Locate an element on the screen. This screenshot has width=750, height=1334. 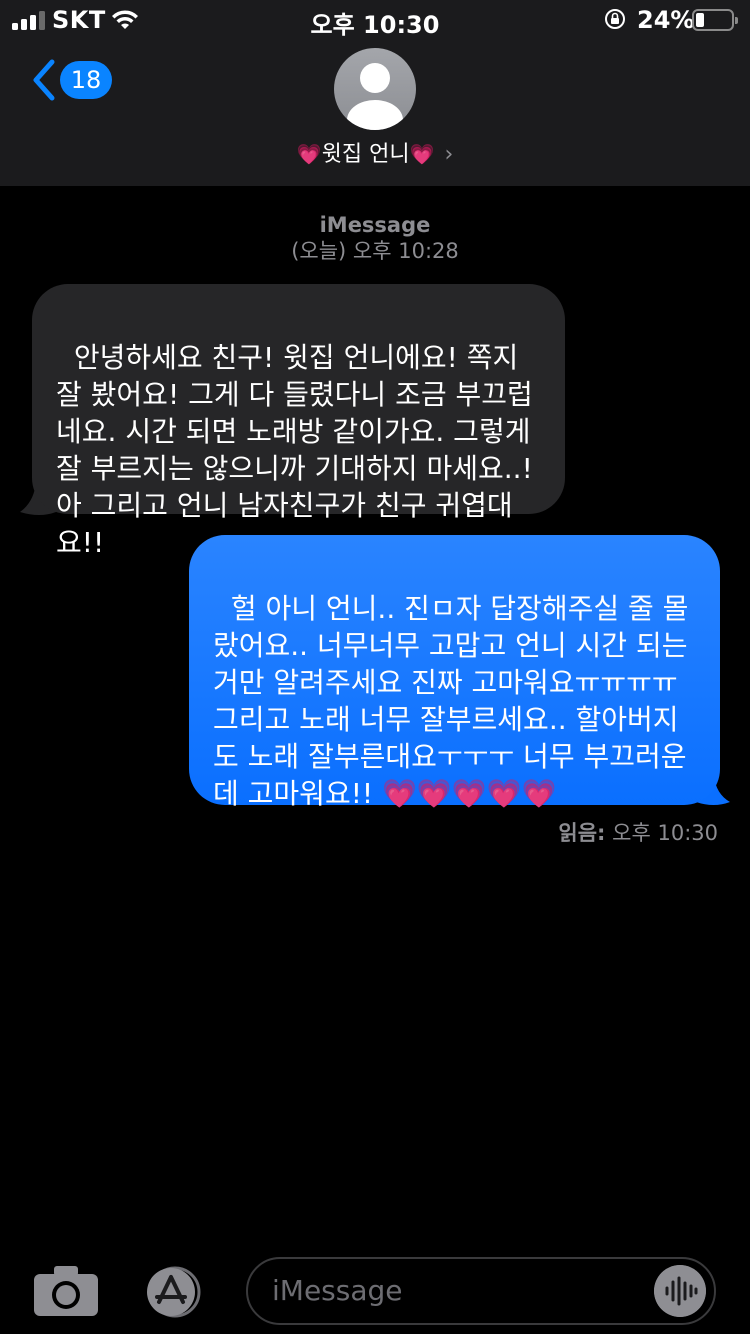
conversation-header: iMessage (오늘) 오후 10:28 is located at coordinates (375, 238).